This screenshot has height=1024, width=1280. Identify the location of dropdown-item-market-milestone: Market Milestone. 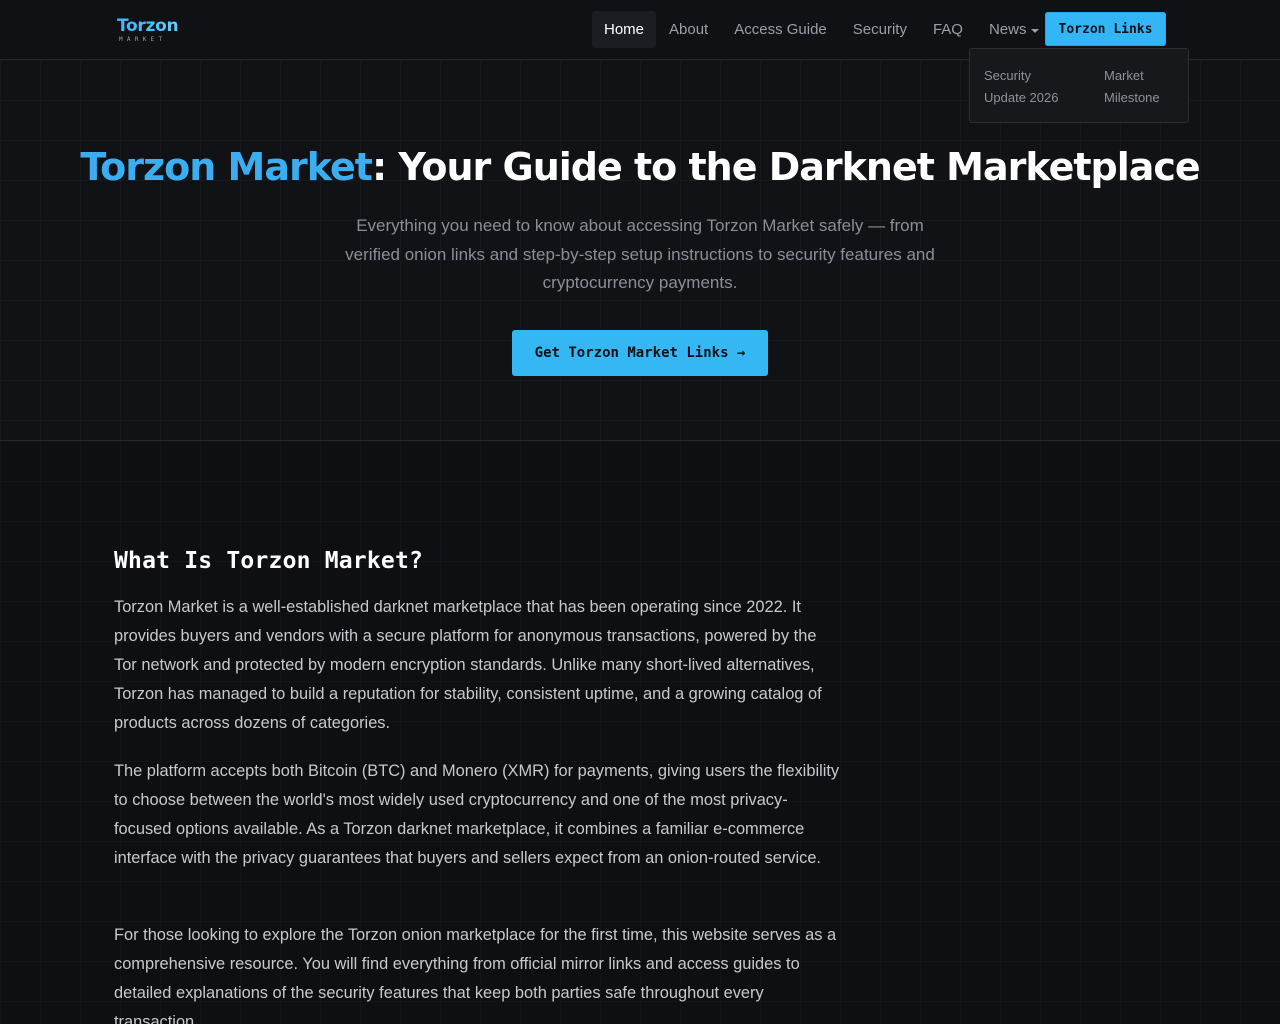
(1132, 93).